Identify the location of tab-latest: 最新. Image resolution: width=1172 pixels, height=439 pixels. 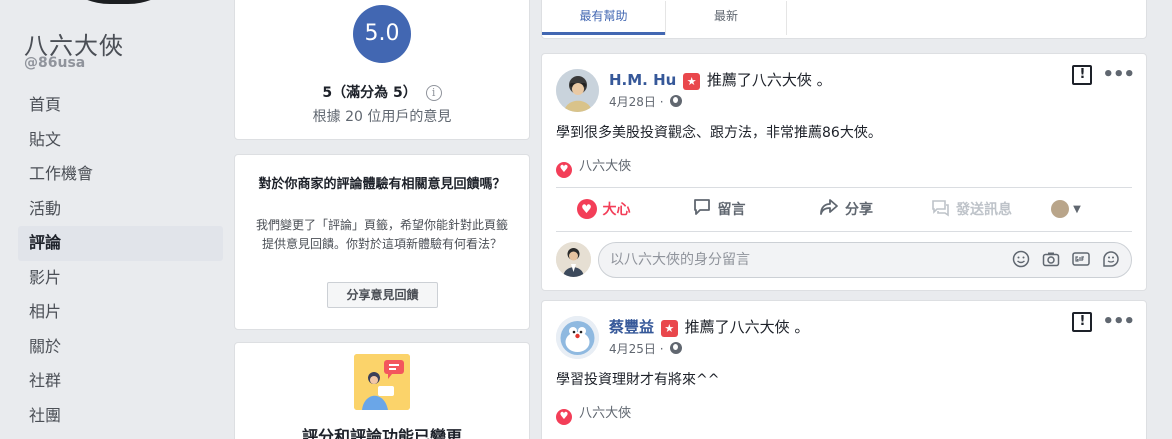
(726, 18).